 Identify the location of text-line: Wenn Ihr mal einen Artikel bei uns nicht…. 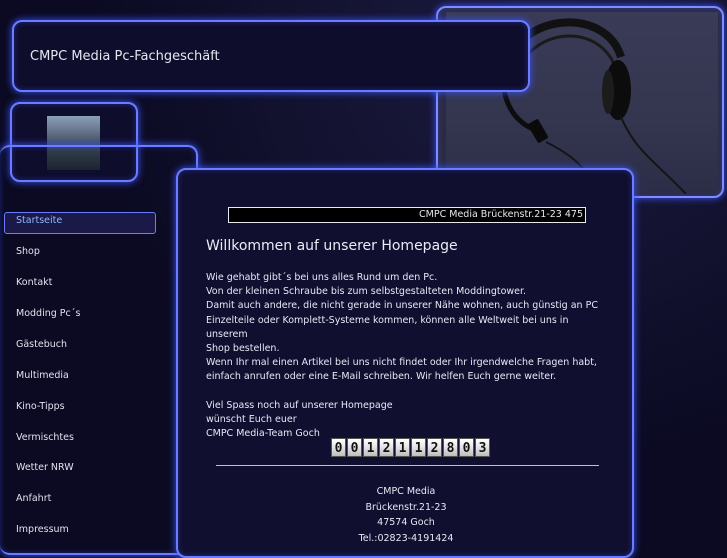
(401, 363).